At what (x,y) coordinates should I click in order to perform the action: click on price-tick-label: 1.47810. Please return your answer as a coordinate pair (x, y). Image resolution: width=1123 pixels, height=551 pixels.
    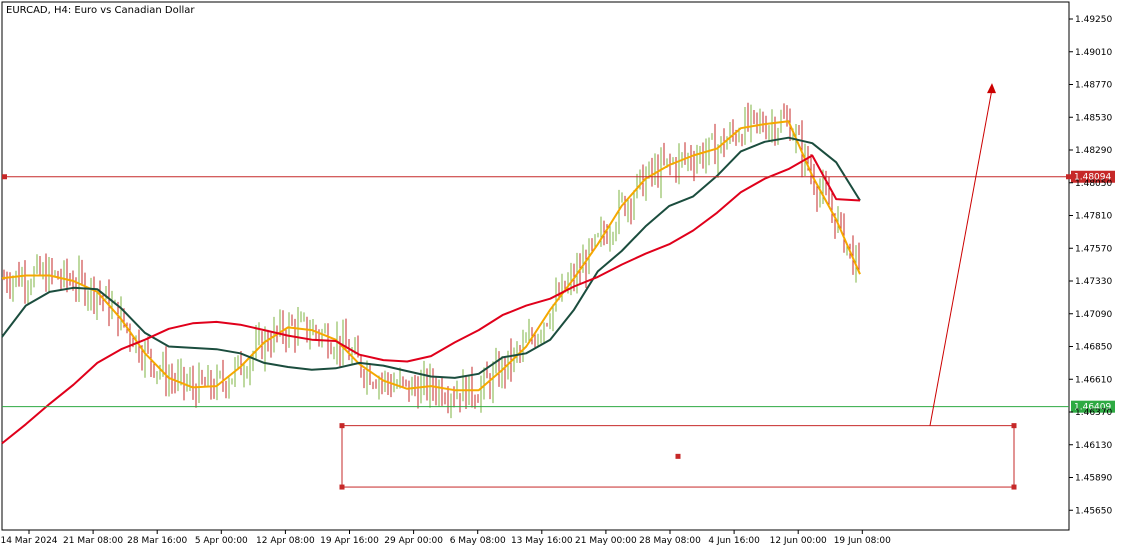
    Looking at the image, I should click on (1093, 217).